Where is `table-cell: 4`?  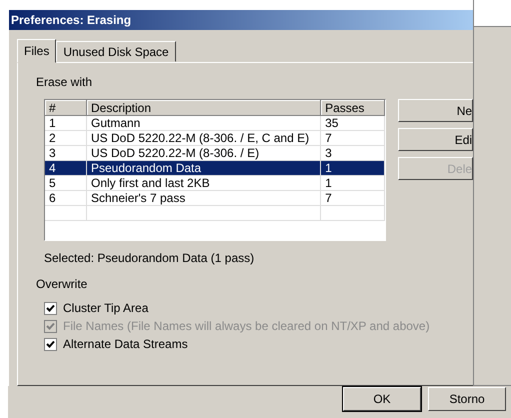 table-cell: 4 is located at coordinates (66, 168).